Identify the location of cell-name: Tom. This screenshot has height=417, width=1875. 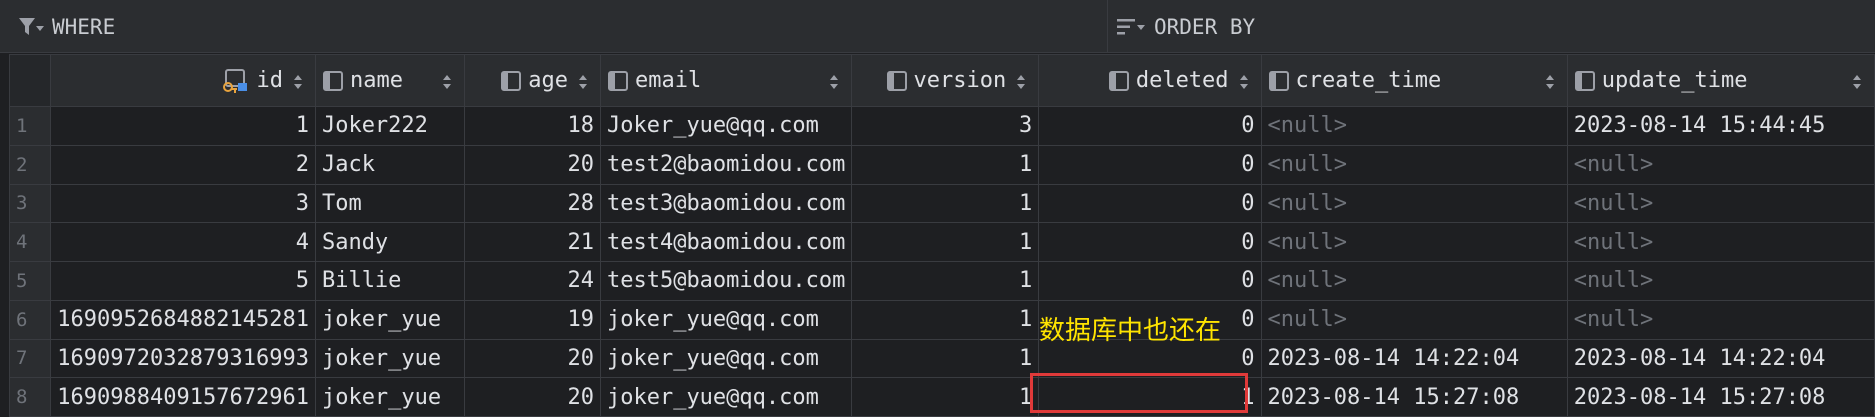
(390, 203).